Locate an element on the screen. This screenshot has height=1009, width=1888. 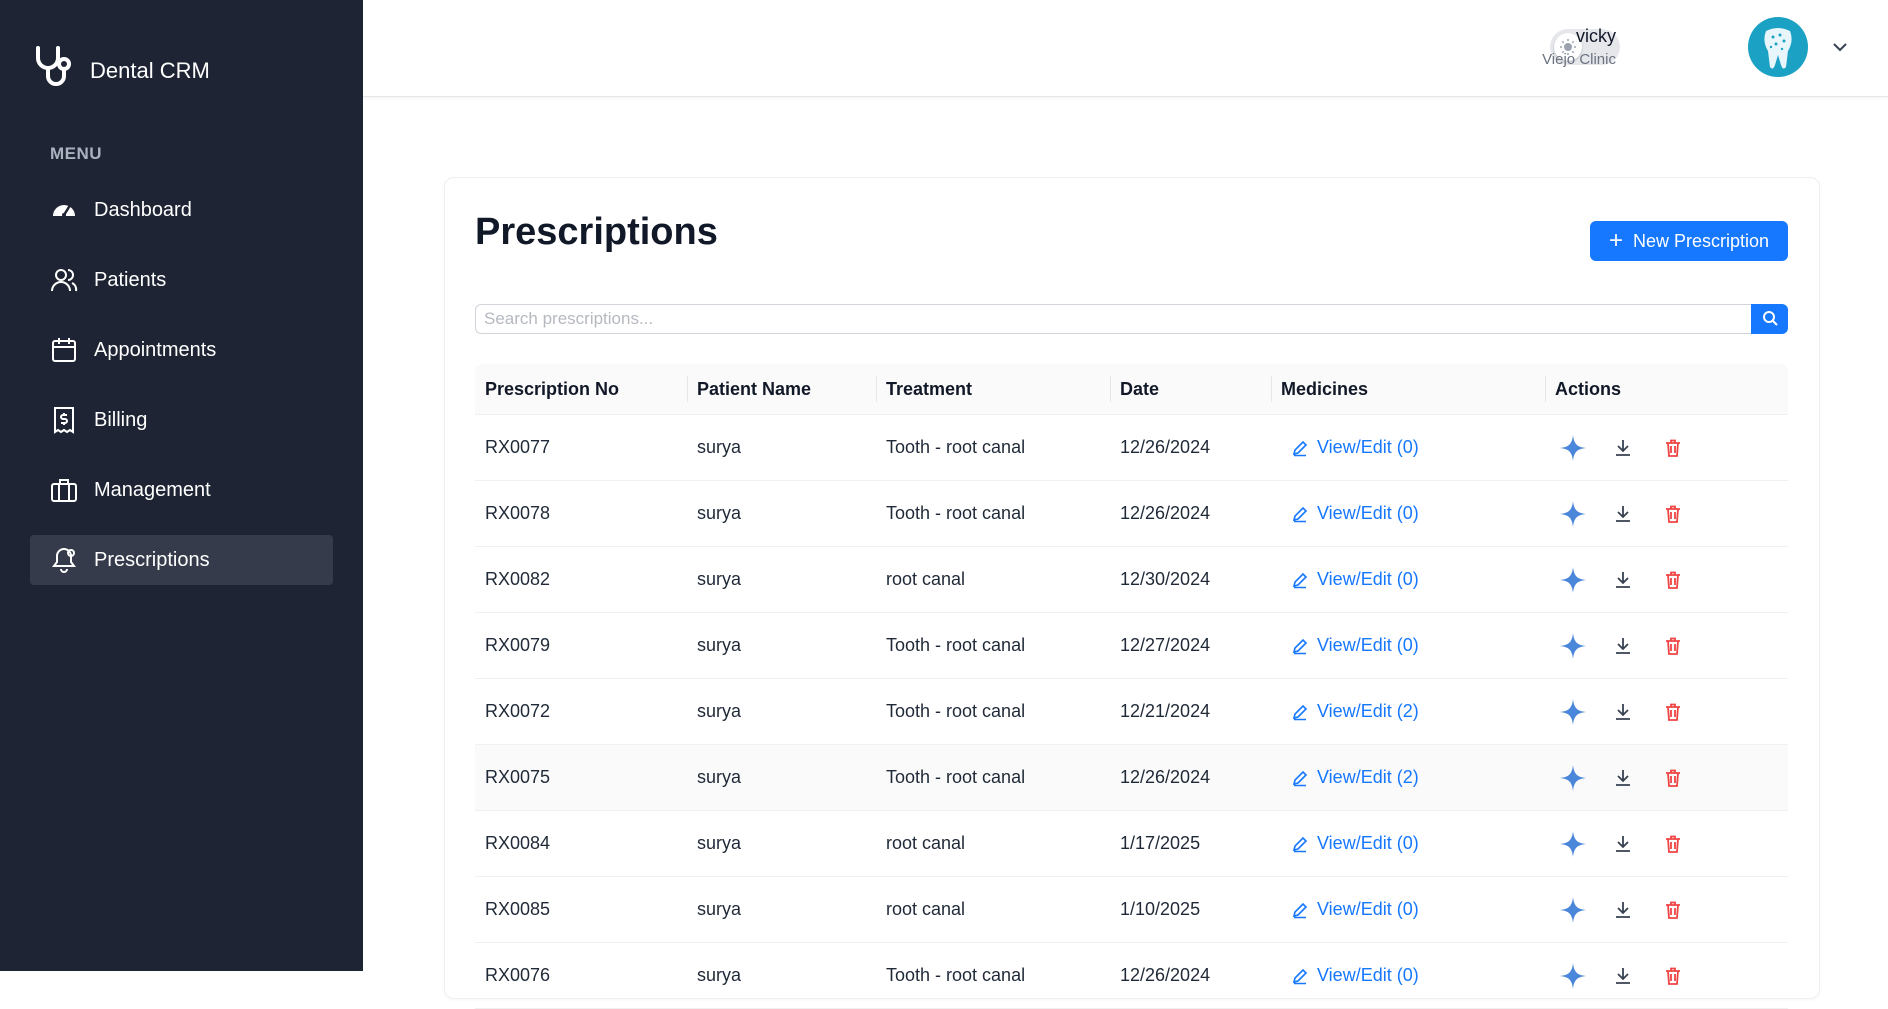
column-header: Patient Name is located at coordinates (781, 389).